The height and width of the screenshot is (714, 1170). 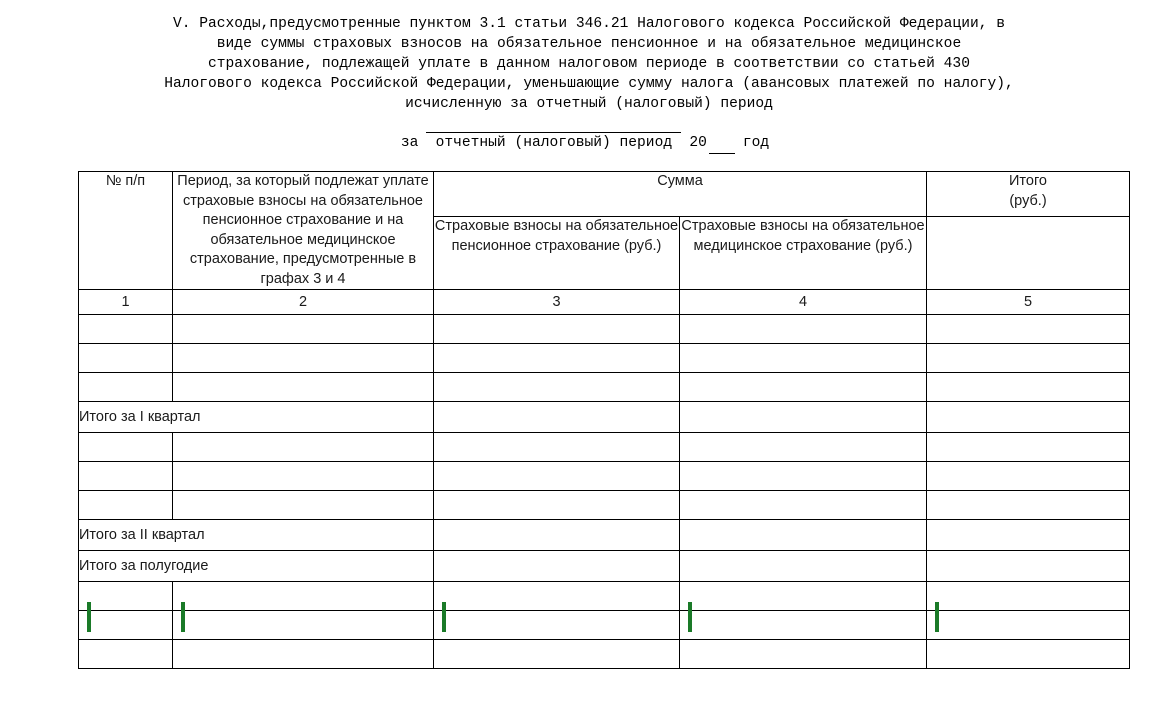 I want to click on table-row-total-q2: Итого за II квартал, so click(x=604, y=535).